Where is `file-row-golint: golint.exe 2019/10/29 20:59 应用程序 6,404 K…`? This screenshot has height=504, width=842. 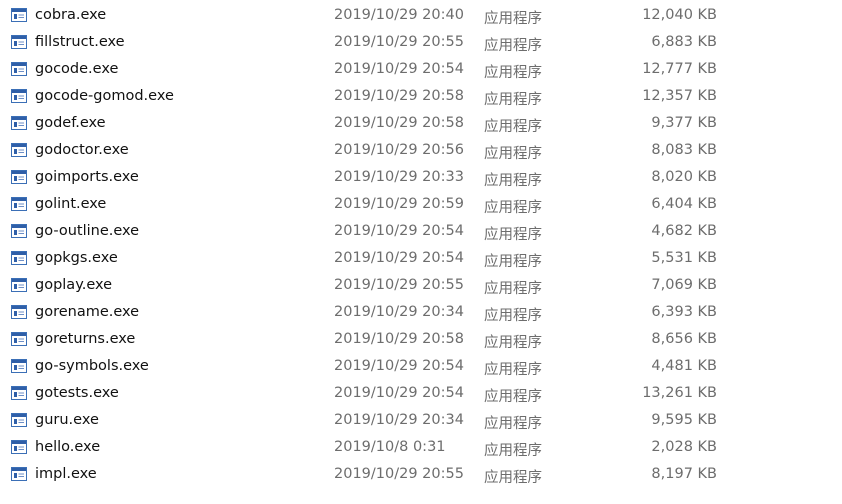
file-row-golint: golint.exe 2019/10/29 20:59 应用程序 6,404 K… is located at coordinates (421, 205).